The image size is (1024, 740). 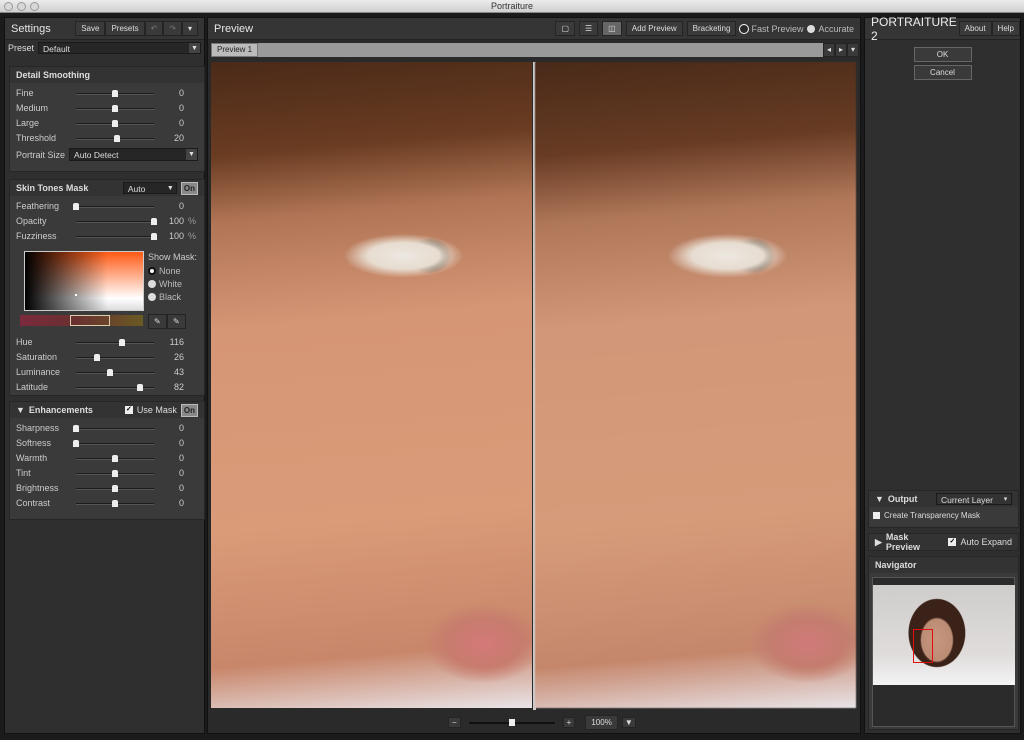 I want to click on transparency-checkbox, so click(x=876, y=515).